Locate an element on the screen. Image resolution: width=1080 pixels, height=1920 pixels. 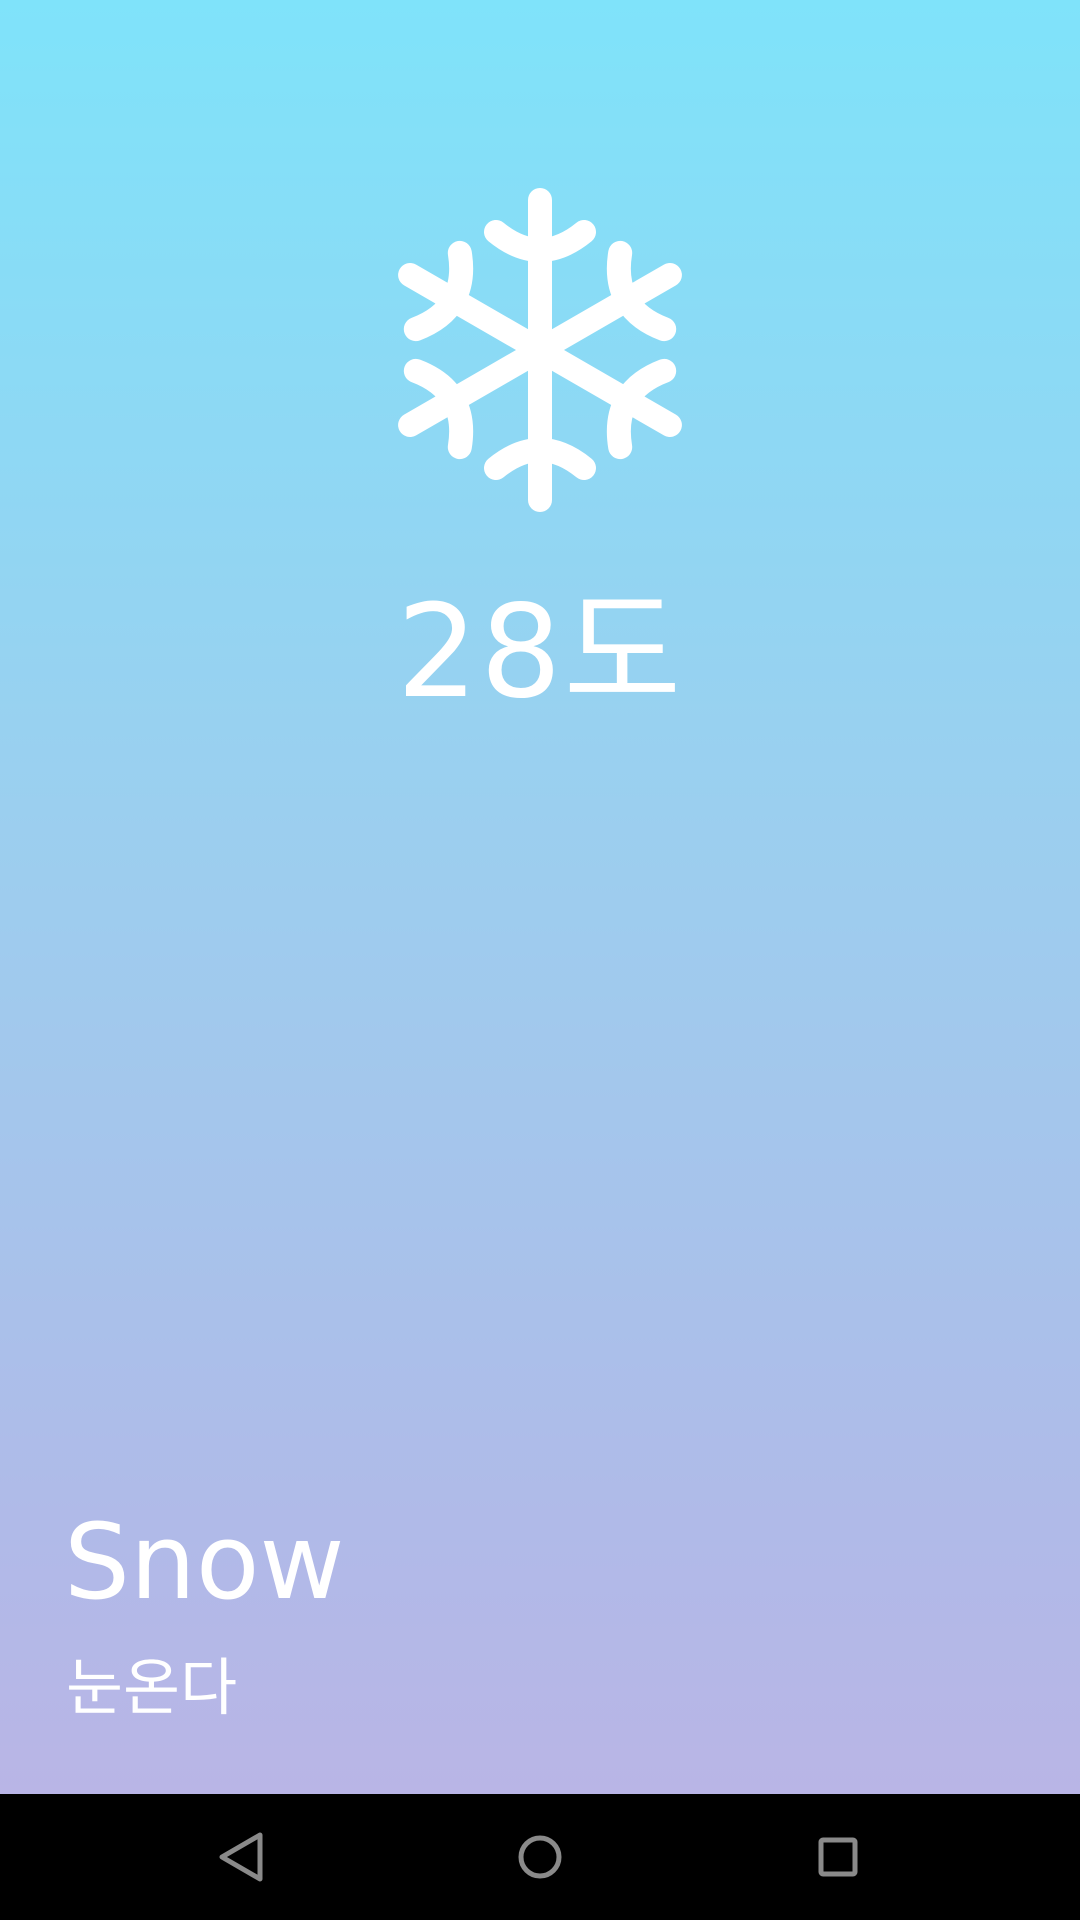
snowflake-icon is located at coordinates (540, 350).